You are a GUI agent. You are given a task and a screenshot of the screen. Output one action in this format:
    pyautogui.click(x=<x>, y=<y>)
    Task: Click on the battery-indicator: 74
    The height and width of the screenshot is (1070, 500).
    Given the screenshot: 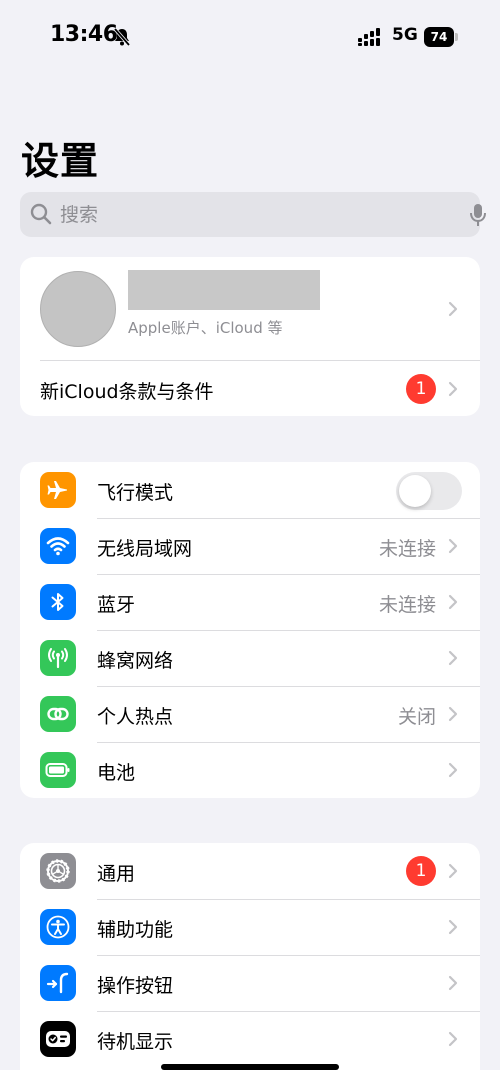 What is the action you would take?
    pyautogui.click(x=441, y=37)
    